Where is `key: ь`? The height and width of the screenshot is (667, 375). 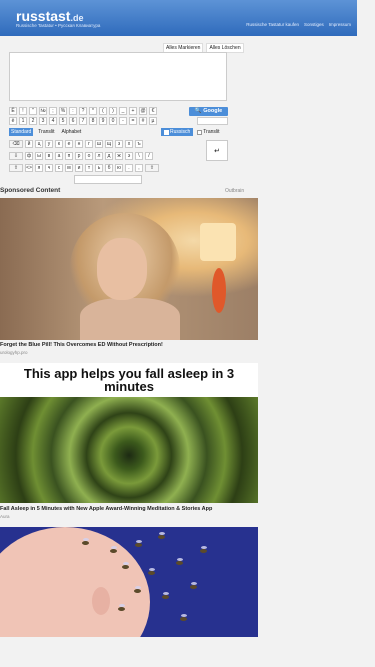
key: ь is located at coordinates (99, 168).